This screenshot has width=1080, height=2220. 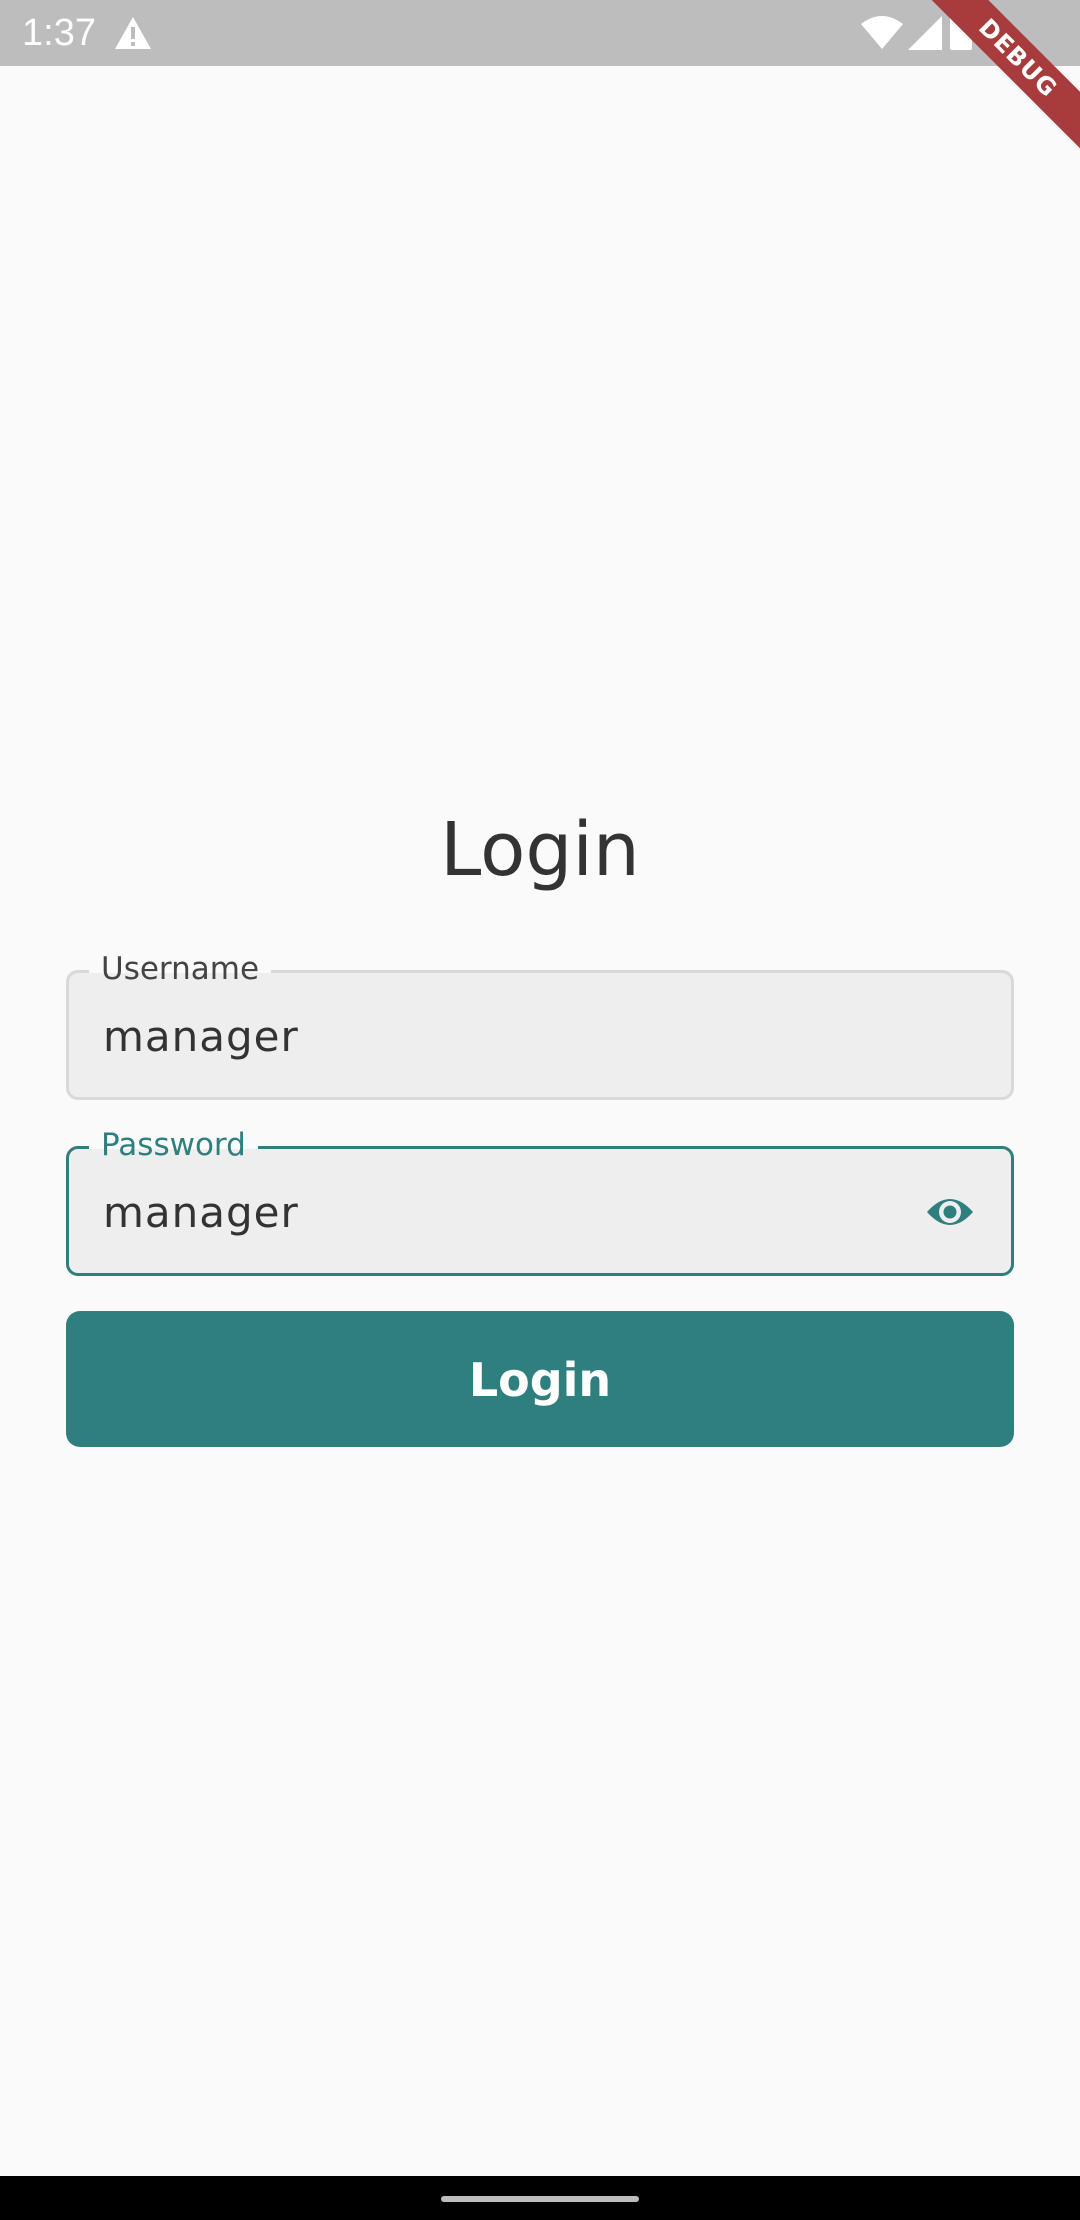 I want to click on username-input: manager, so click(x=201, y=1037).